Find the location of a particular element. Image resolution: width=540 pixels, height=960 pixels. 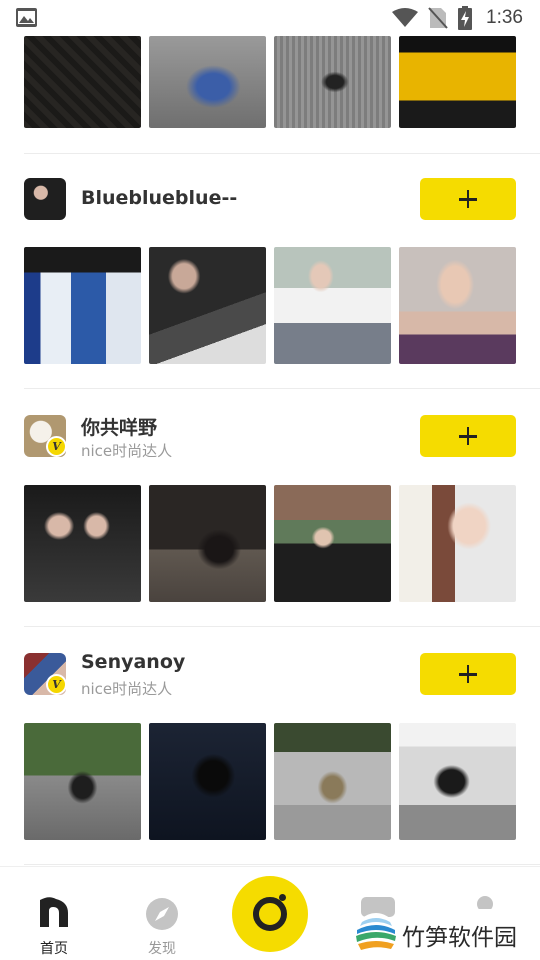

tab-home: 首页 is located at coordinates (54, 913).